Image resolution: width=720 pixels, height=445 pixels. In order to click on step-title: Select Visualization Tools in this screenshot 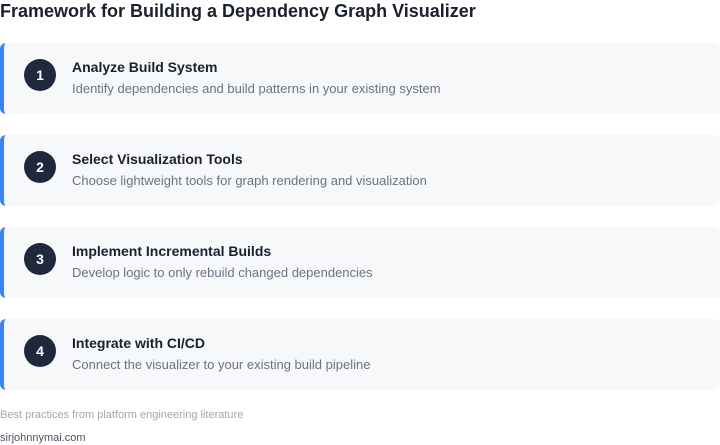, I will do `click(157, 159)`.